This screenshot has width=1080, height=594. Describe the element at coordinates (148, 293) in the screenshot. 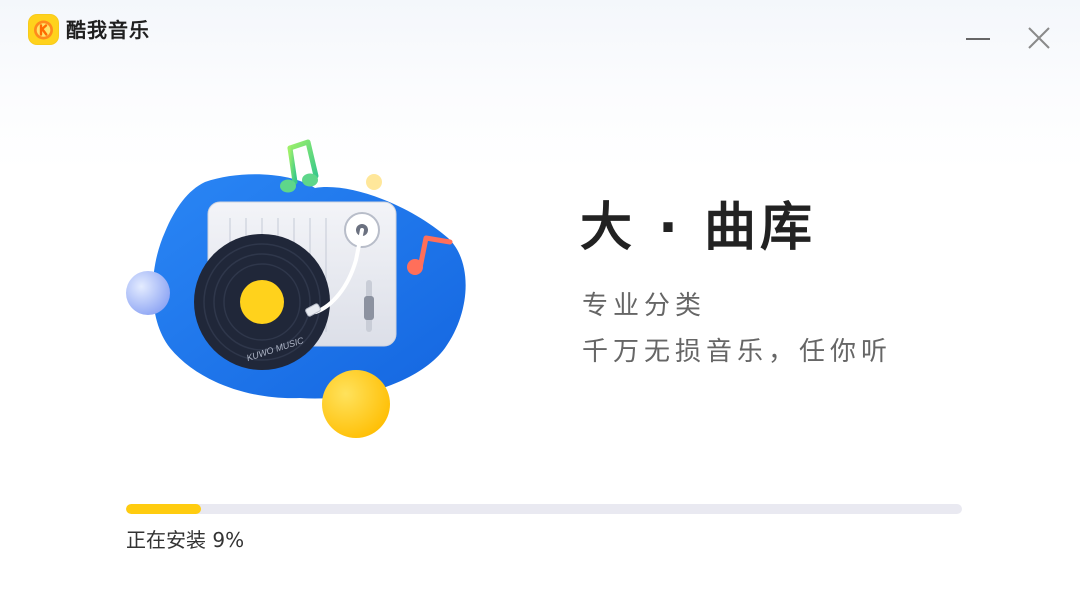

I see `lavender-sphere` at that location.